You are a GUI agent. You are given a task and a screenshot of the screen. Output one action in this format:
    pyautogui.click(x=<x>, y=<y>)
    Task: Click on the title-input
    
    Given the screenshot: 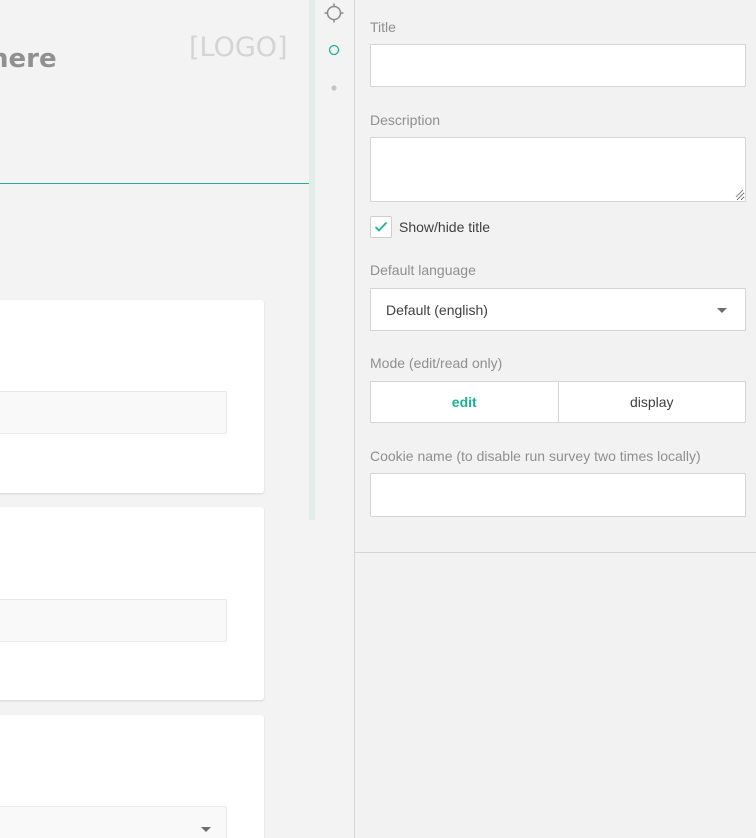 What is the action you would take?
    pyautogui.click(x=558, y=65)
    